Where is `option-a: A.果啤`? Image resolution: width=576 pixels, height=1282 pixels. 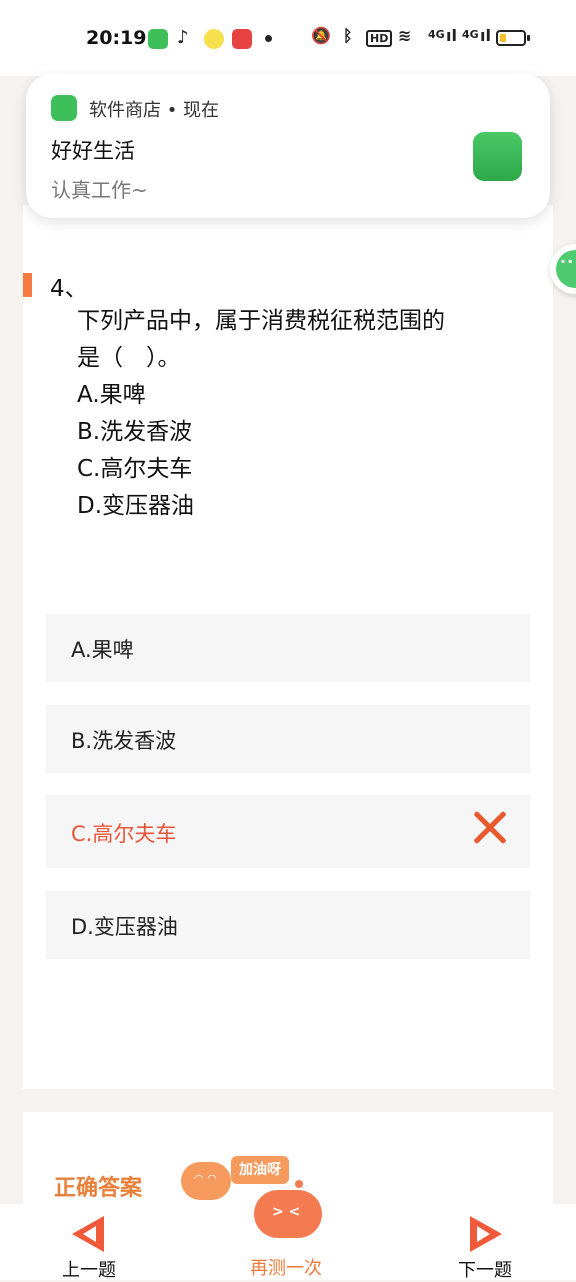 option-a: A.果啤 is located at coordinates (288, 648).